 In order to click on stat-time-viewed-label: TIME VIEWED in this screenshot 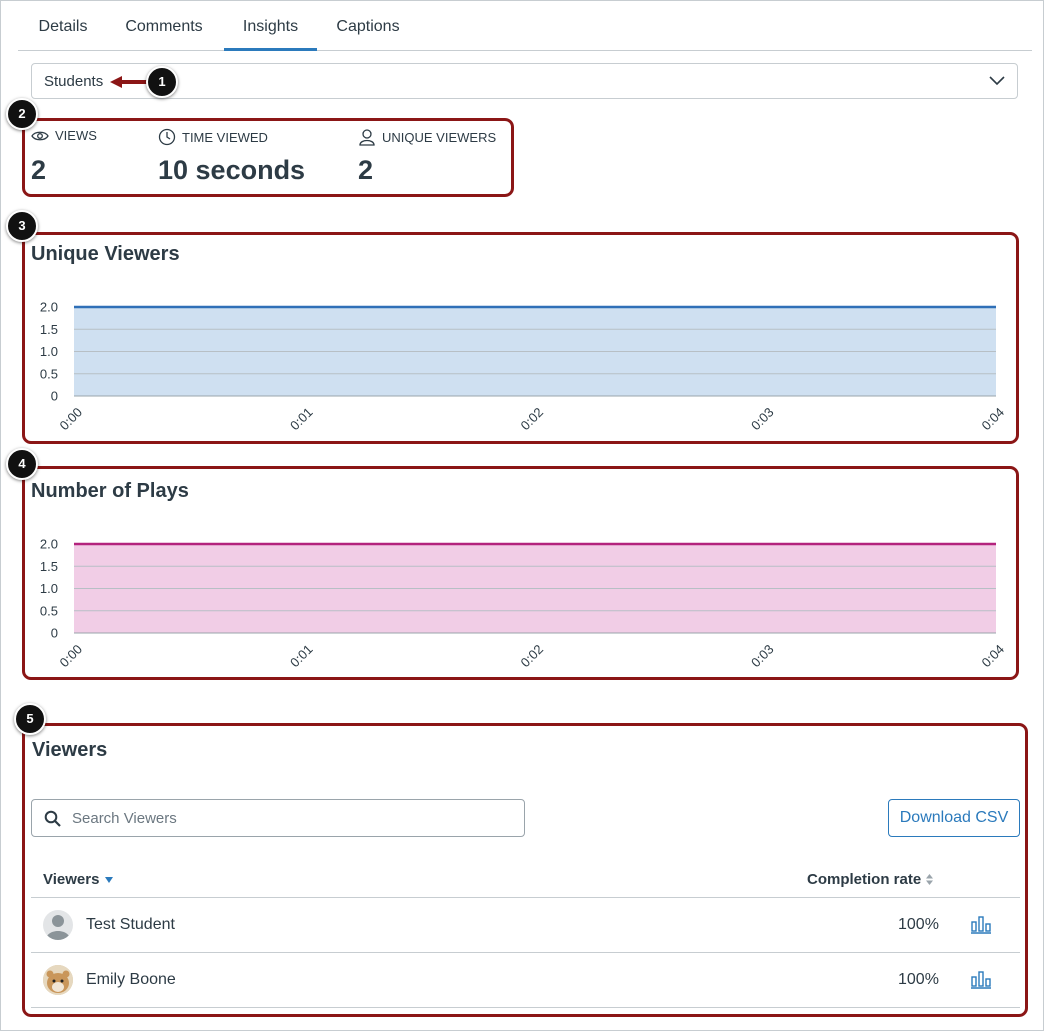, I will do `click(225, 137)`.